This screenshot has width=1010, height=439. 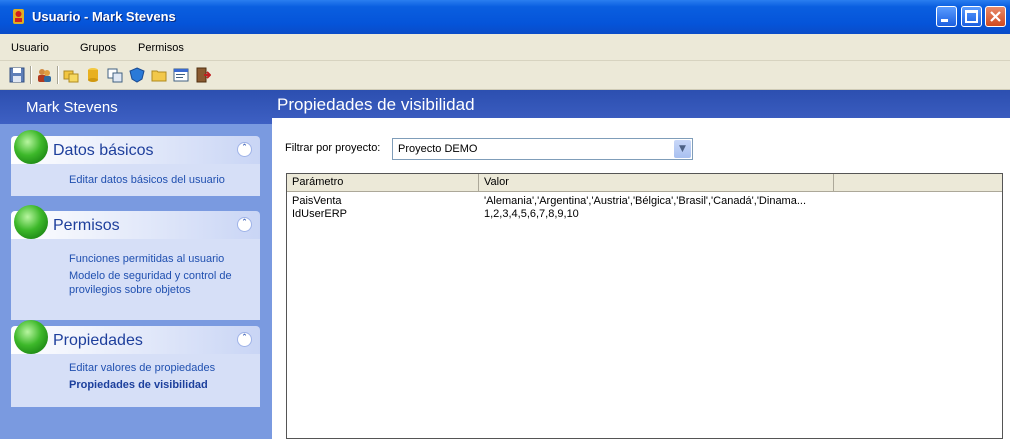 What do you see at coordinates (641, 104) in the screenshot?
I see `main-header: Propiedades de visibilidad` at bounding box center [641, 104].